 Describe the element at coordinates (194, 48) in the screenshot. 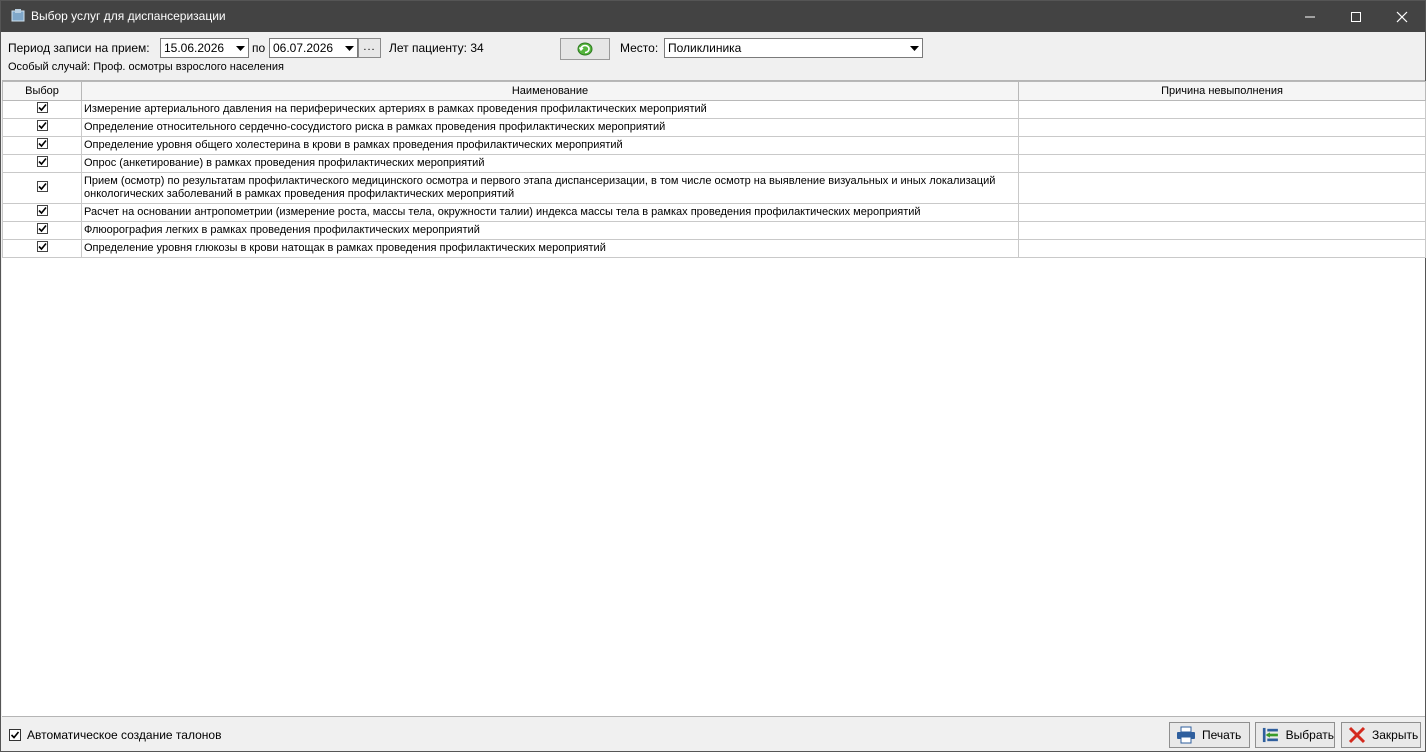

I see `date-from-value: 15.06.2026` at that location.